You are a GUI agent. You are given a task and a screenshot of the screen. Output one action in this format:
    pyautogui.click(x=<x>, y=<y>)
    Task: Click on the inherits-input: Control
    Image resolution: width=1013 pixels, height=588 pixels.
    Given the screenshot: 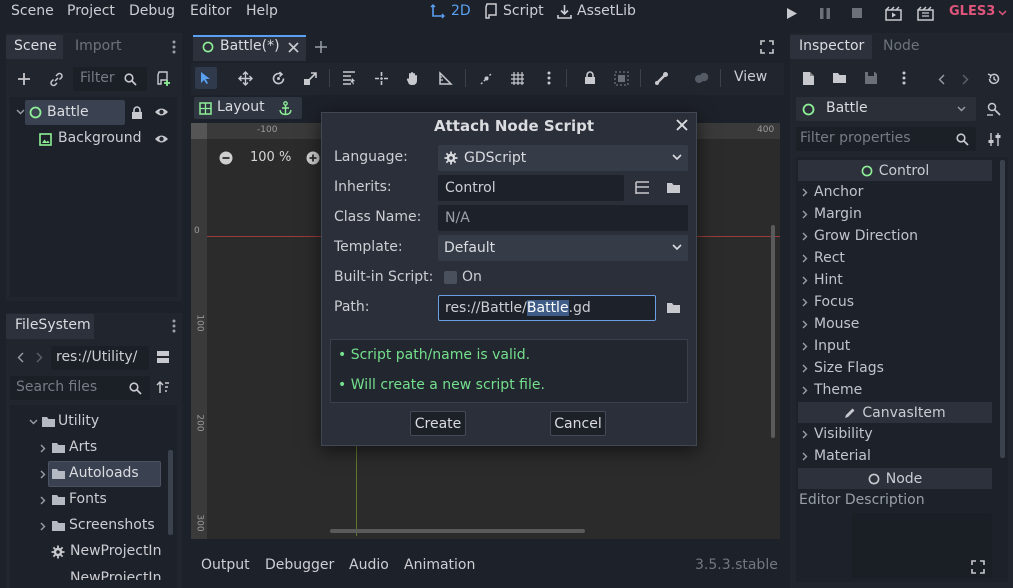 What is the action you would take?
    pyautogui.click(x=531, y=188)
    